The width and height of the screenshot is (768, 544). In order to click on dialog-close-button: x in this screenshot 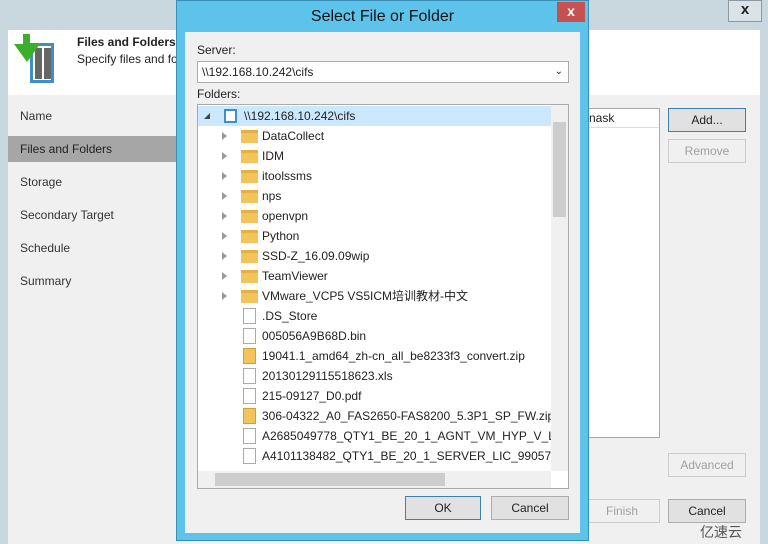, I will do `click(571, 12)`.